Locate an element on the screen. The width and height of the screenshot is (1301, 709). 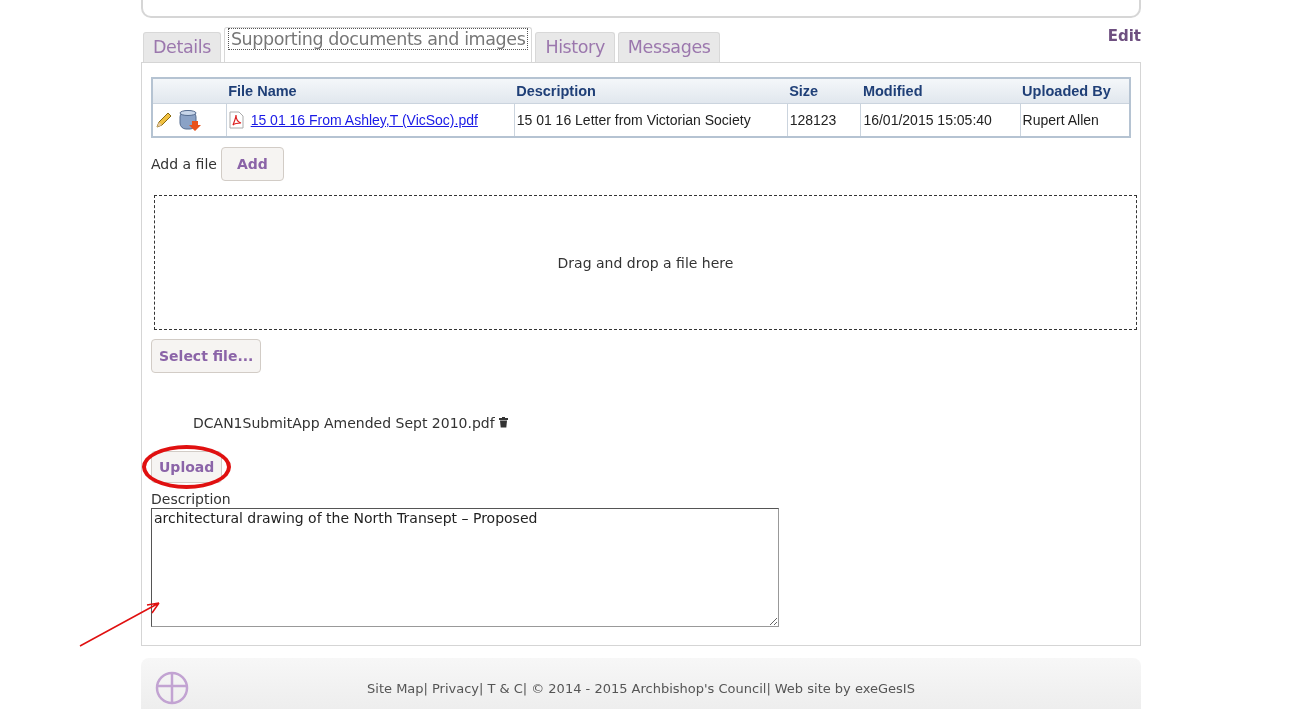
column-header: Description is located at coordinates (651, 91).